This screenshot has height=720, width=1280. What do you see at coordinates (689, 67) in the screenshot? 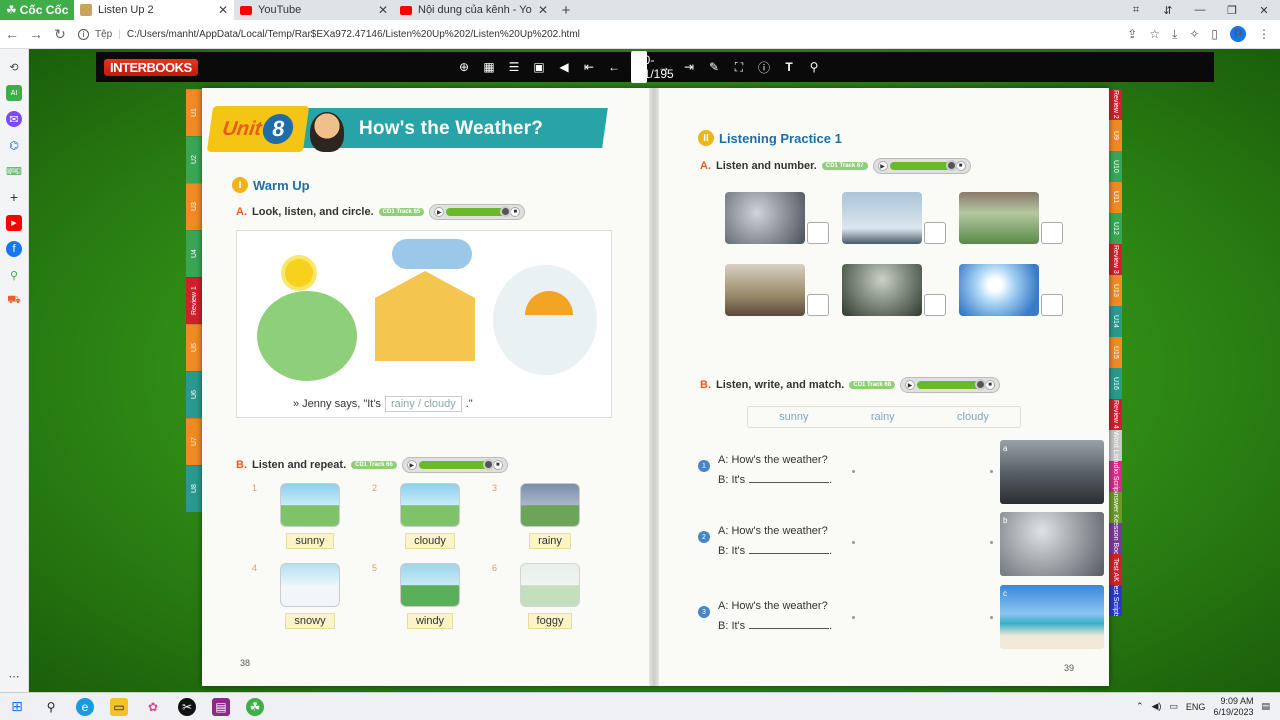
I see `last-page-icon: ⇥` at bounding box center [689, 67].